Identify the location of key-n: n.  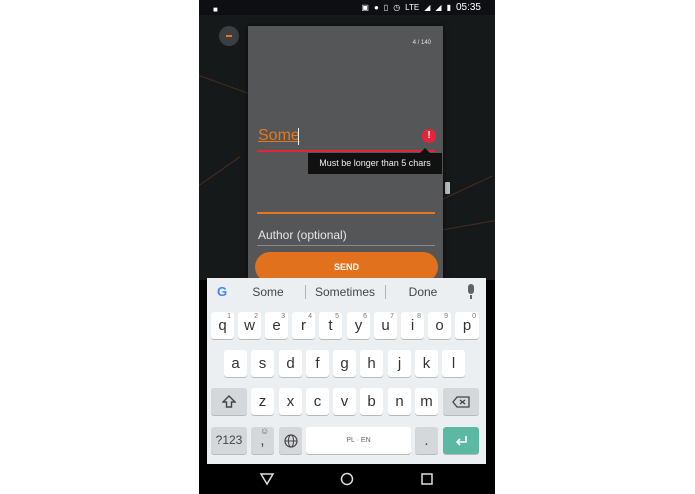
(399, 401).